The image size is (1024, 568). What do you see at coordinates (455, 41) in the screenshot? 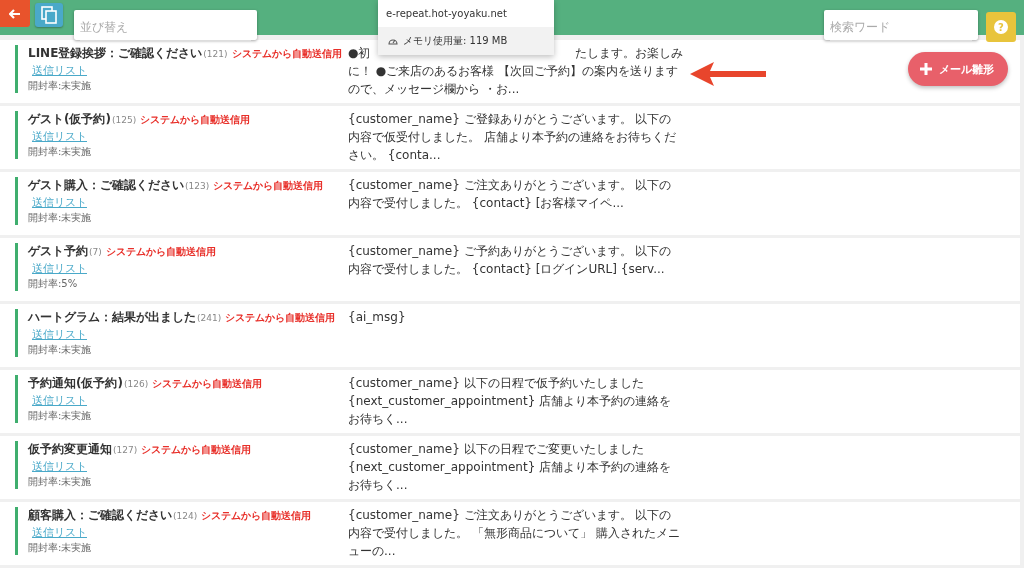
I see `memory-usage: メモリ使用量: 119 MB` at bounding box center [455, 41].